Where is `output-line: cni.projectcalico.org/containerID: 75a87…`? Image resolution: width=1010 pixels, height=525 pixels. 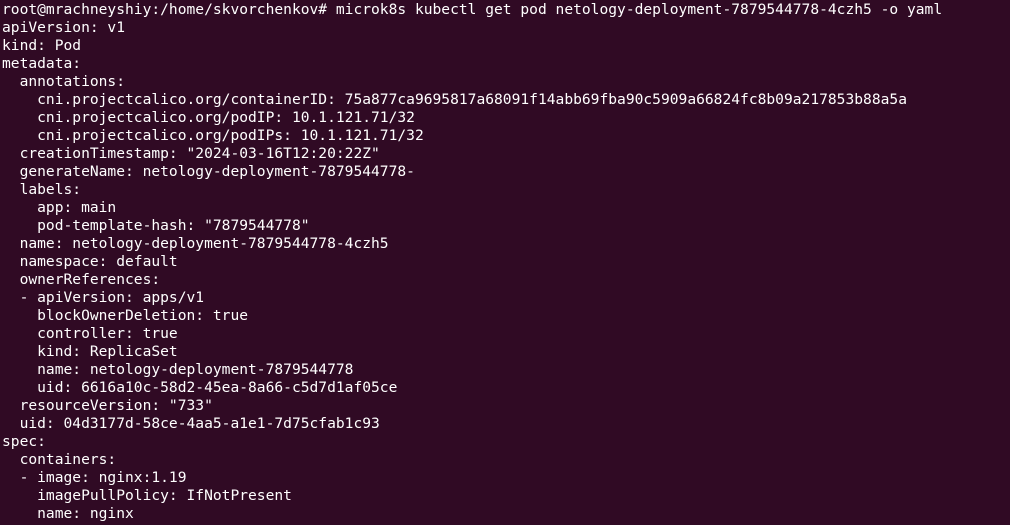 output-line: cni.projectcalico.org/containerID: 75a87… is located at coordinates (454, 99).